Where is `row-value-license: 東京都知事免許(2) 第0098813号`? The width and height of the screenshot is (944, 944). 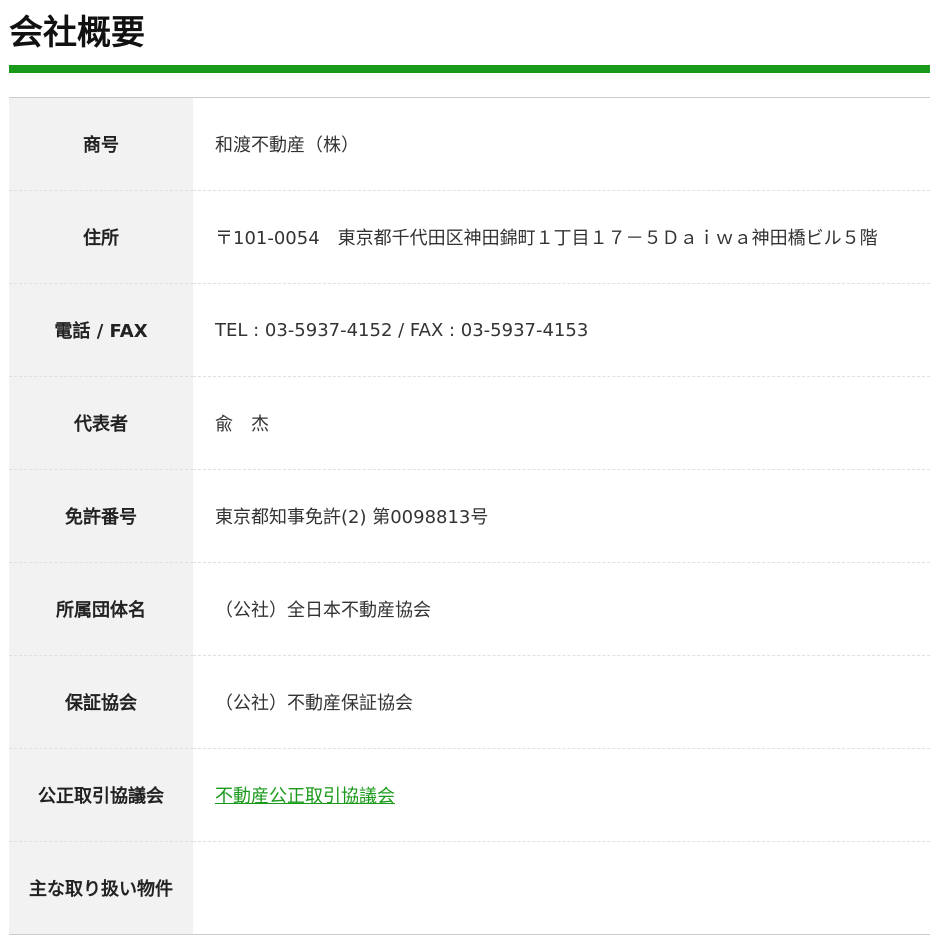
row-value-license: 東京都知事免許(2) 第0098813号 is located at coordinates (561, 516).